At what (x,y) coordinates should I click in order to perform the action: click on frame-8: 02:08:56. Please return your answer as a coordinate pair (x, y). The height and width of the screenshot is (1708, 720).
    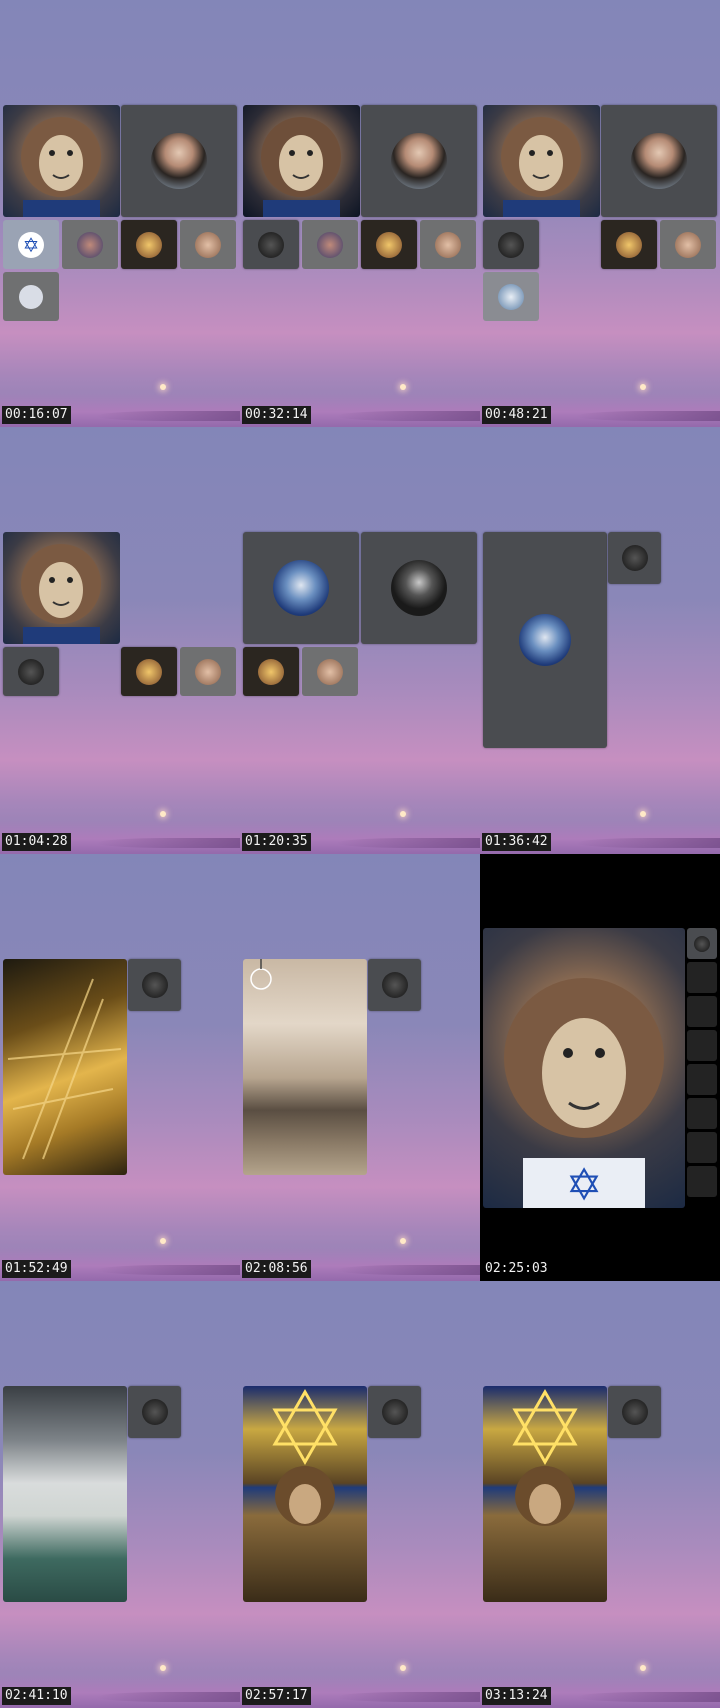
    Looking at the image, I should click on (360, 1067).